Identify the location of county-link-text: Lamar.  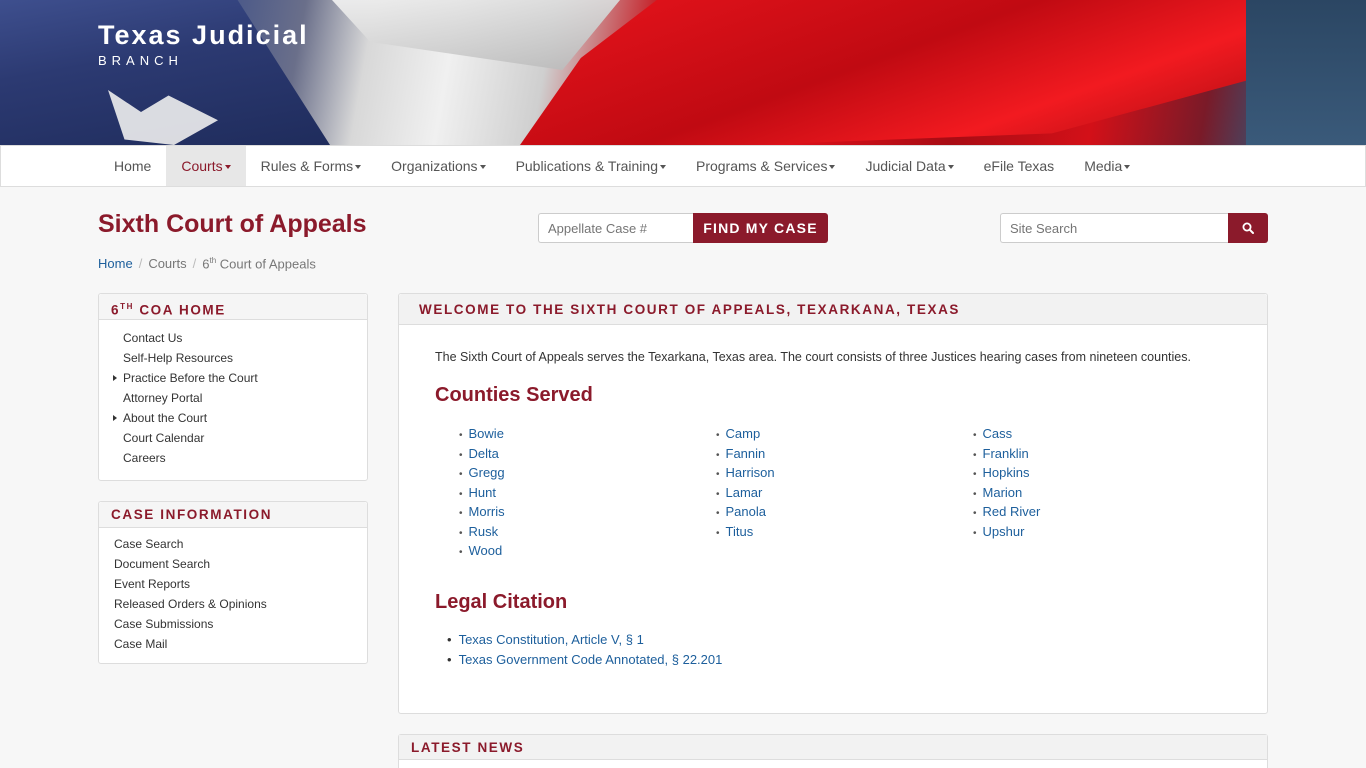
(744, 492).